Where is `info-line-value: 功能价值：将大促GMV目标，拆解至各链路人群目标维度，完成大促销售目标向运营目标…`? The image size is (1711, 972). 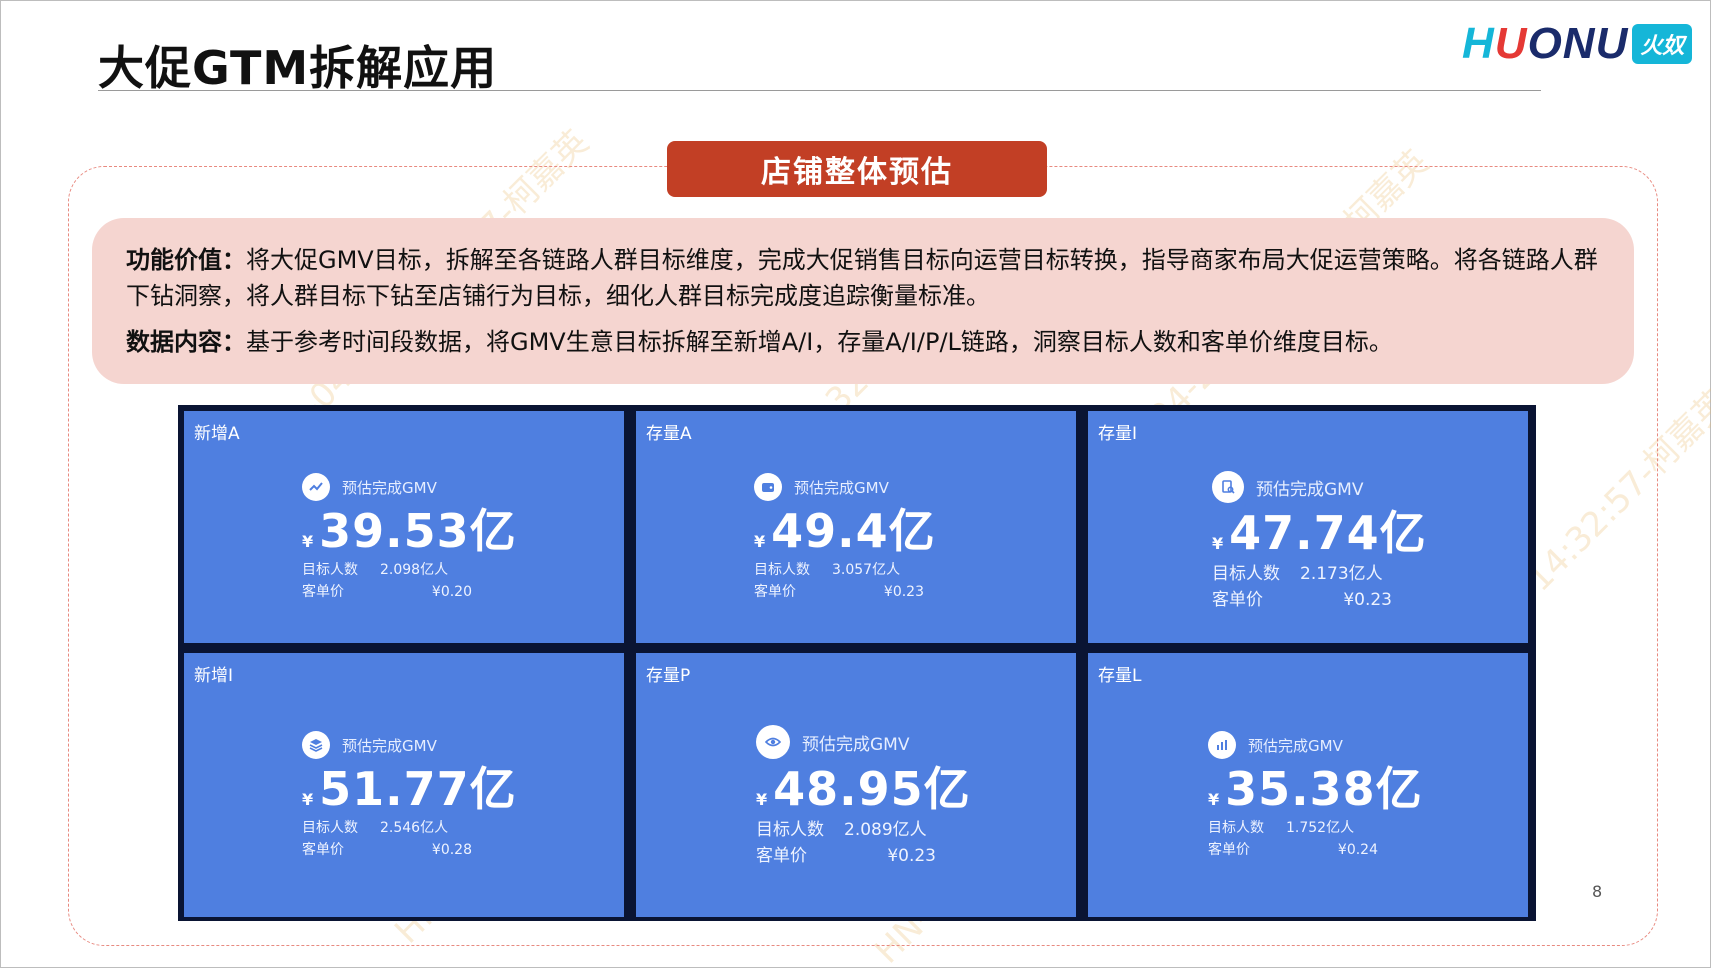
info-line-value: 功能价值：将大促GMV目标，拆解至各链路人群目标维度，完成大促销售目标向运营目标… is located at coordinates (862, 278).